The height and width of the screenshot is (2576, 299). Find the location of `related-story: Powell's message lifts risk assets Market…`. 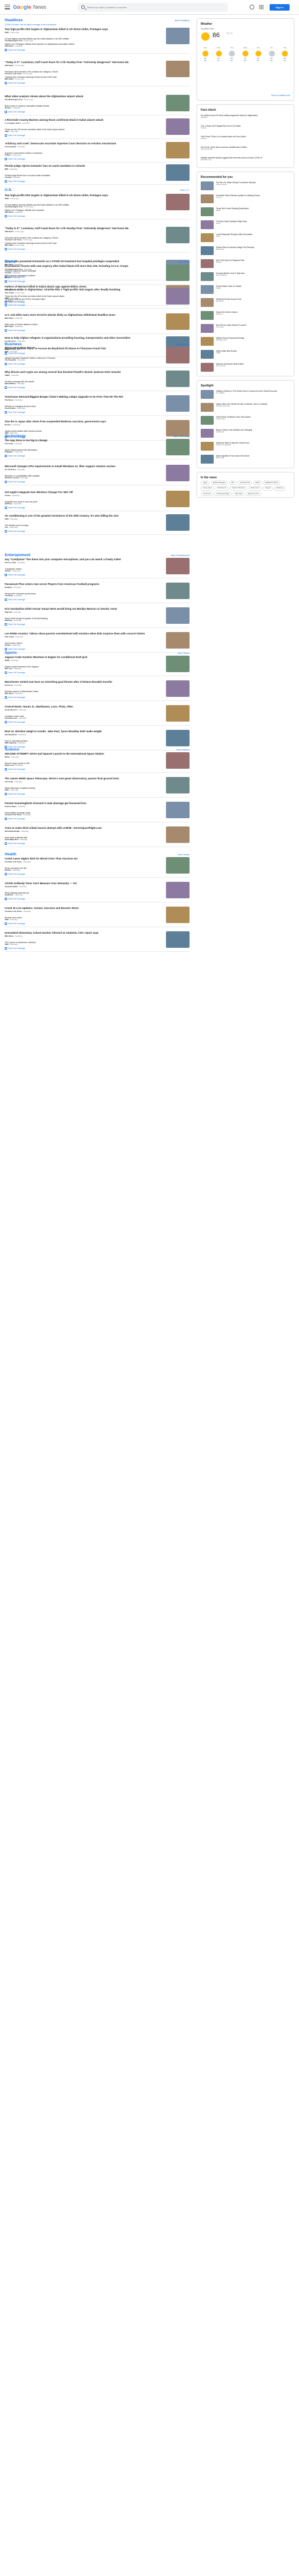

related-story: Powell's message lifts risk assets Market… is located at coordinates (81, 383).